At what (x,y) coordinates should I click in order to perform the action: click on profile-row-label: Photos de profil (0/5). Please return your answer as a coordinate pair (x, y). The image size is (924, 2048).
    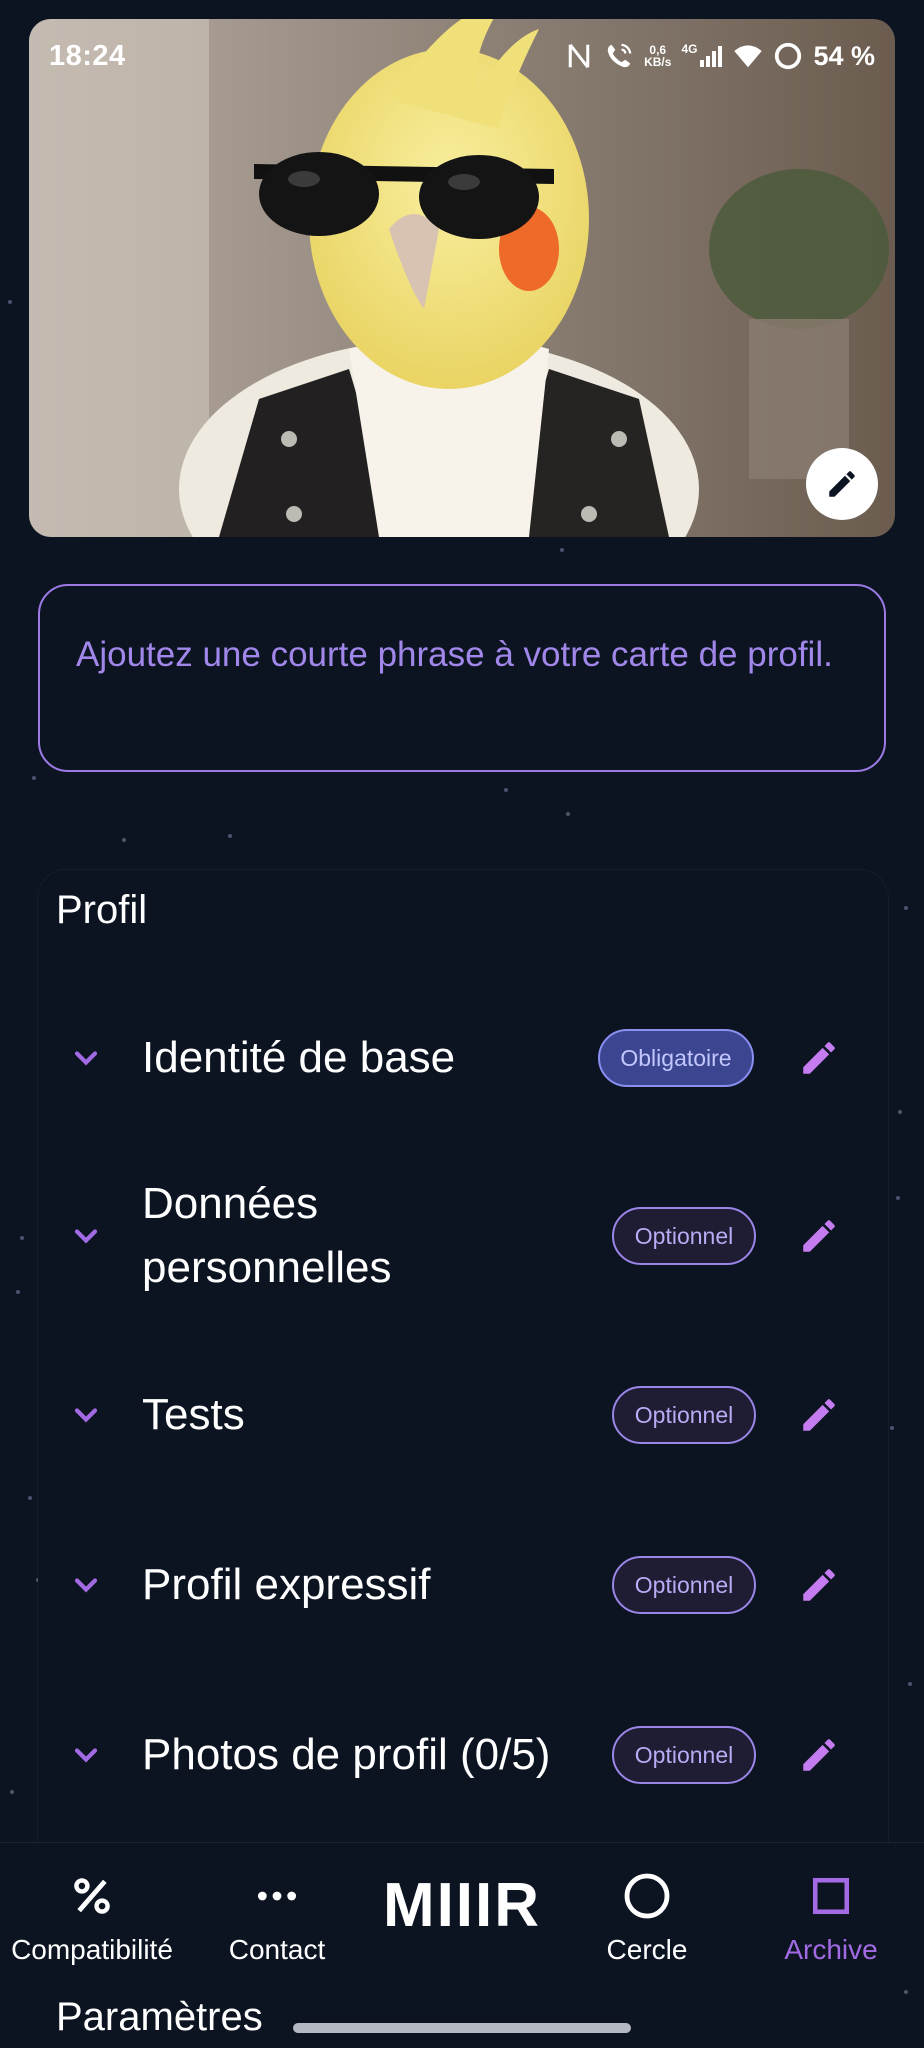
    Looking at the image, I should click on (346, 1754).